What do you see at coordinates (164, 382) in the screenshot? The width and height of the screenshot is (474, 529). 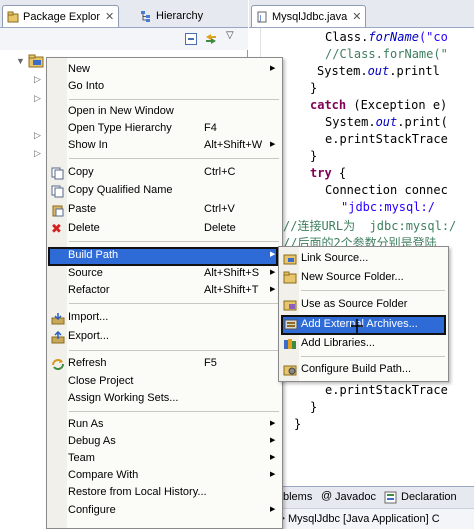 I see `menu-item-close-project: Close Project` at bounding box center [164, 382].